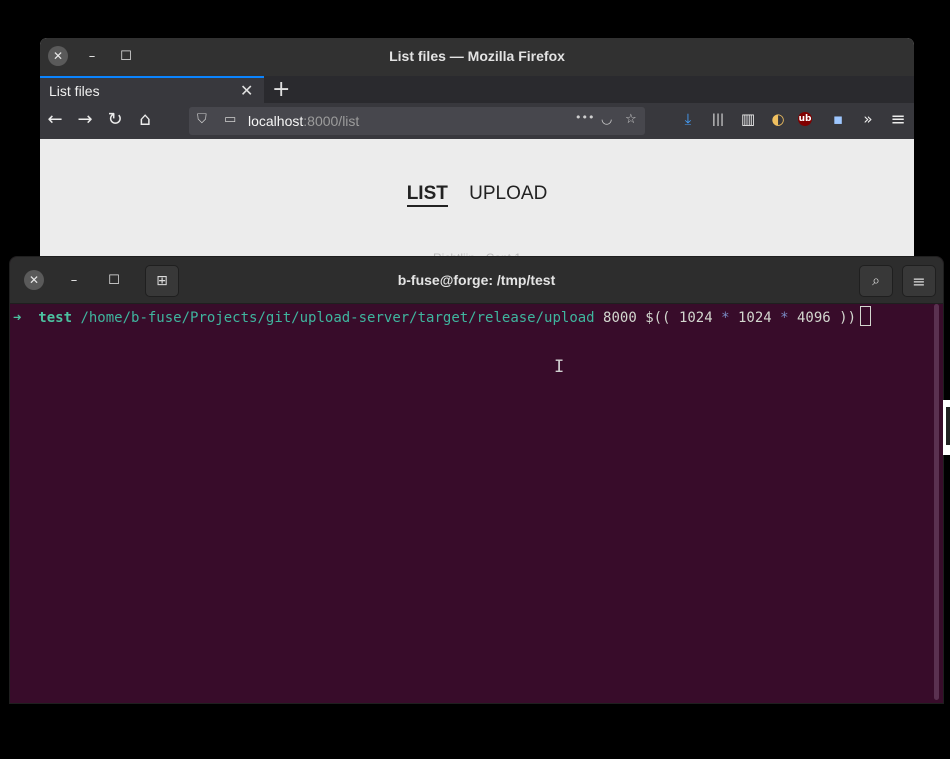  What do you see at coordinates (559, 367) in the screenshot?
I see `ibeam-cursor-icon: I` at bounding box center [559, 367].